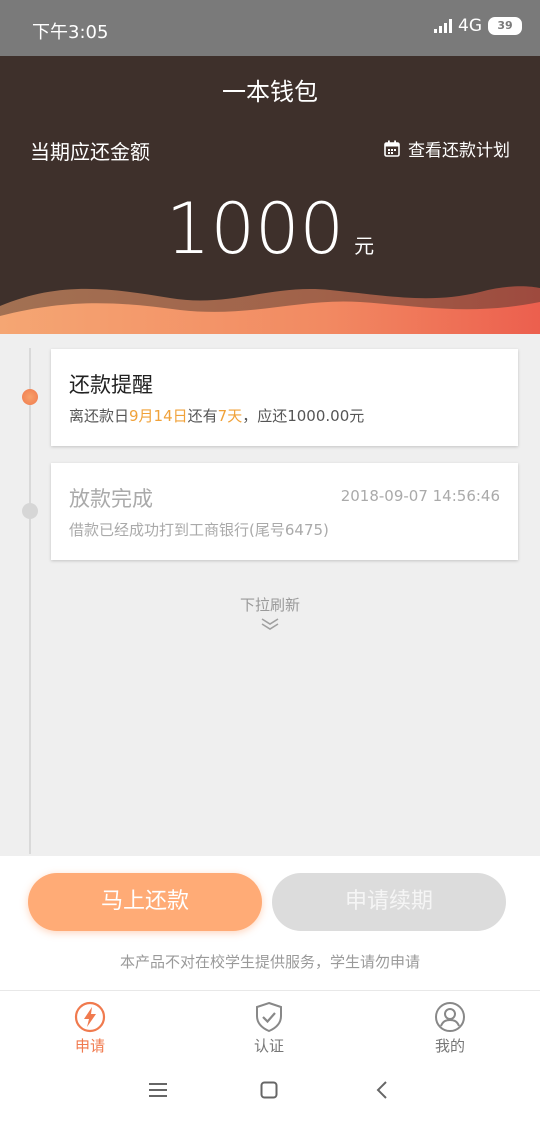 This screenshot has width=540, height=1124. Describe the element at coordinates (268, 1046) in the screenshot. I see `tab-verify-label: 认证` at that location.